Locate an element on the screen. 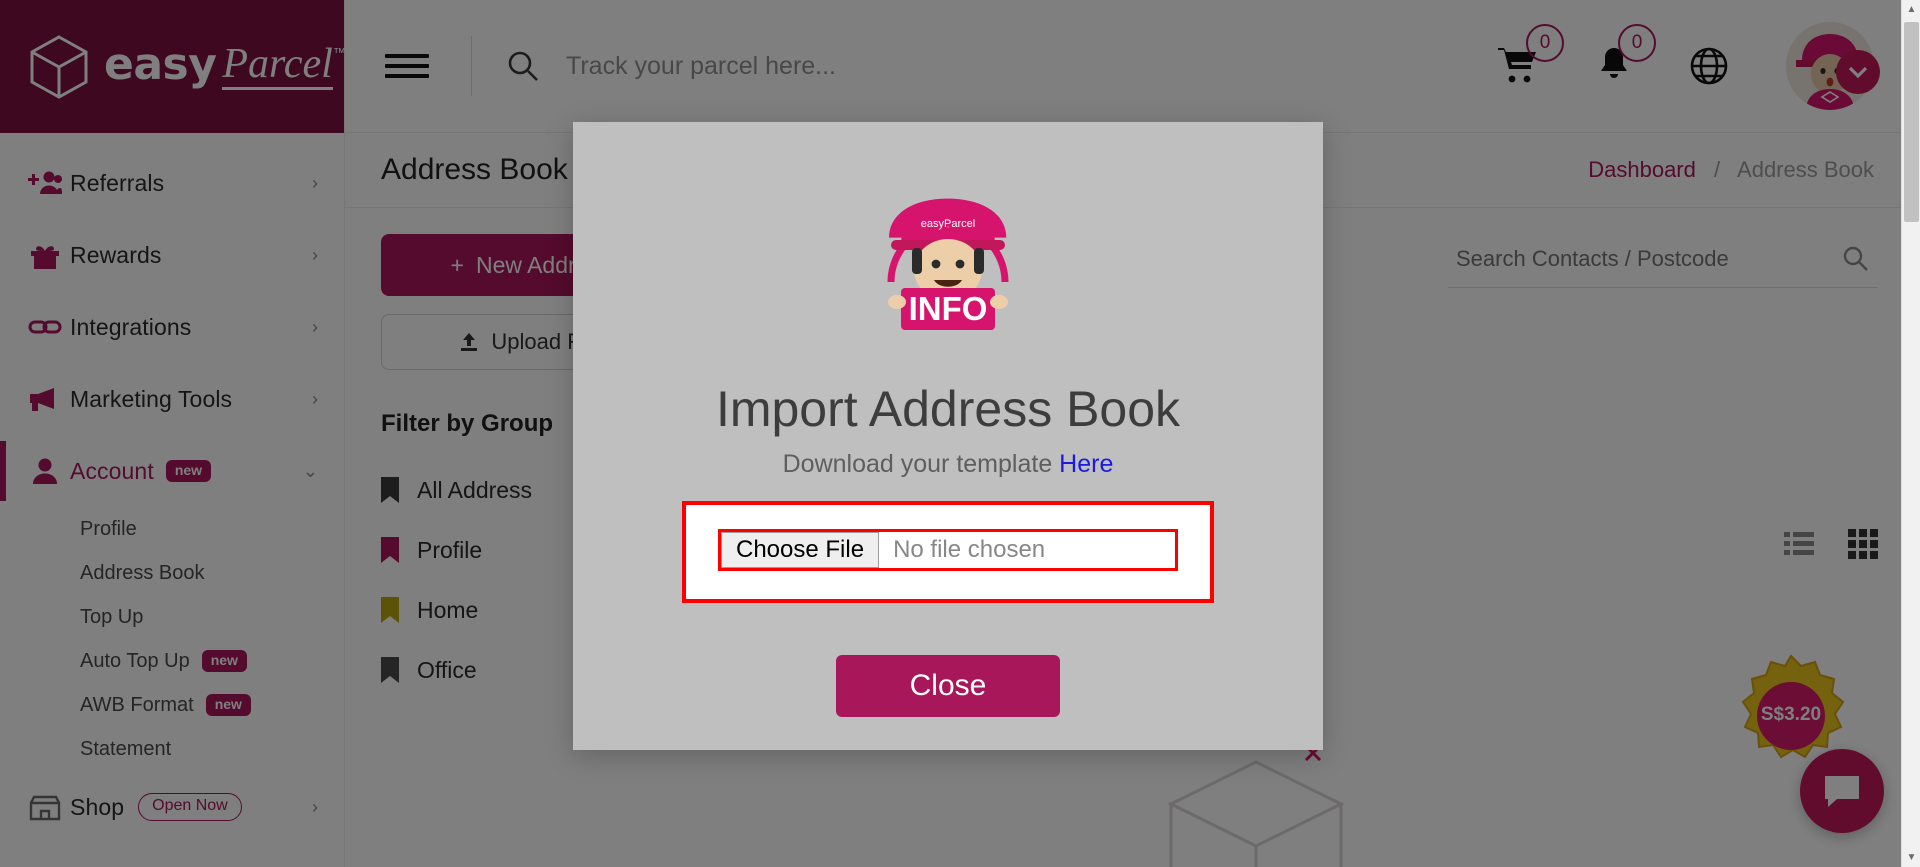 This screenshot has width=1920, height=867. template-download-link: Here is located at coordinates (1086, 464).